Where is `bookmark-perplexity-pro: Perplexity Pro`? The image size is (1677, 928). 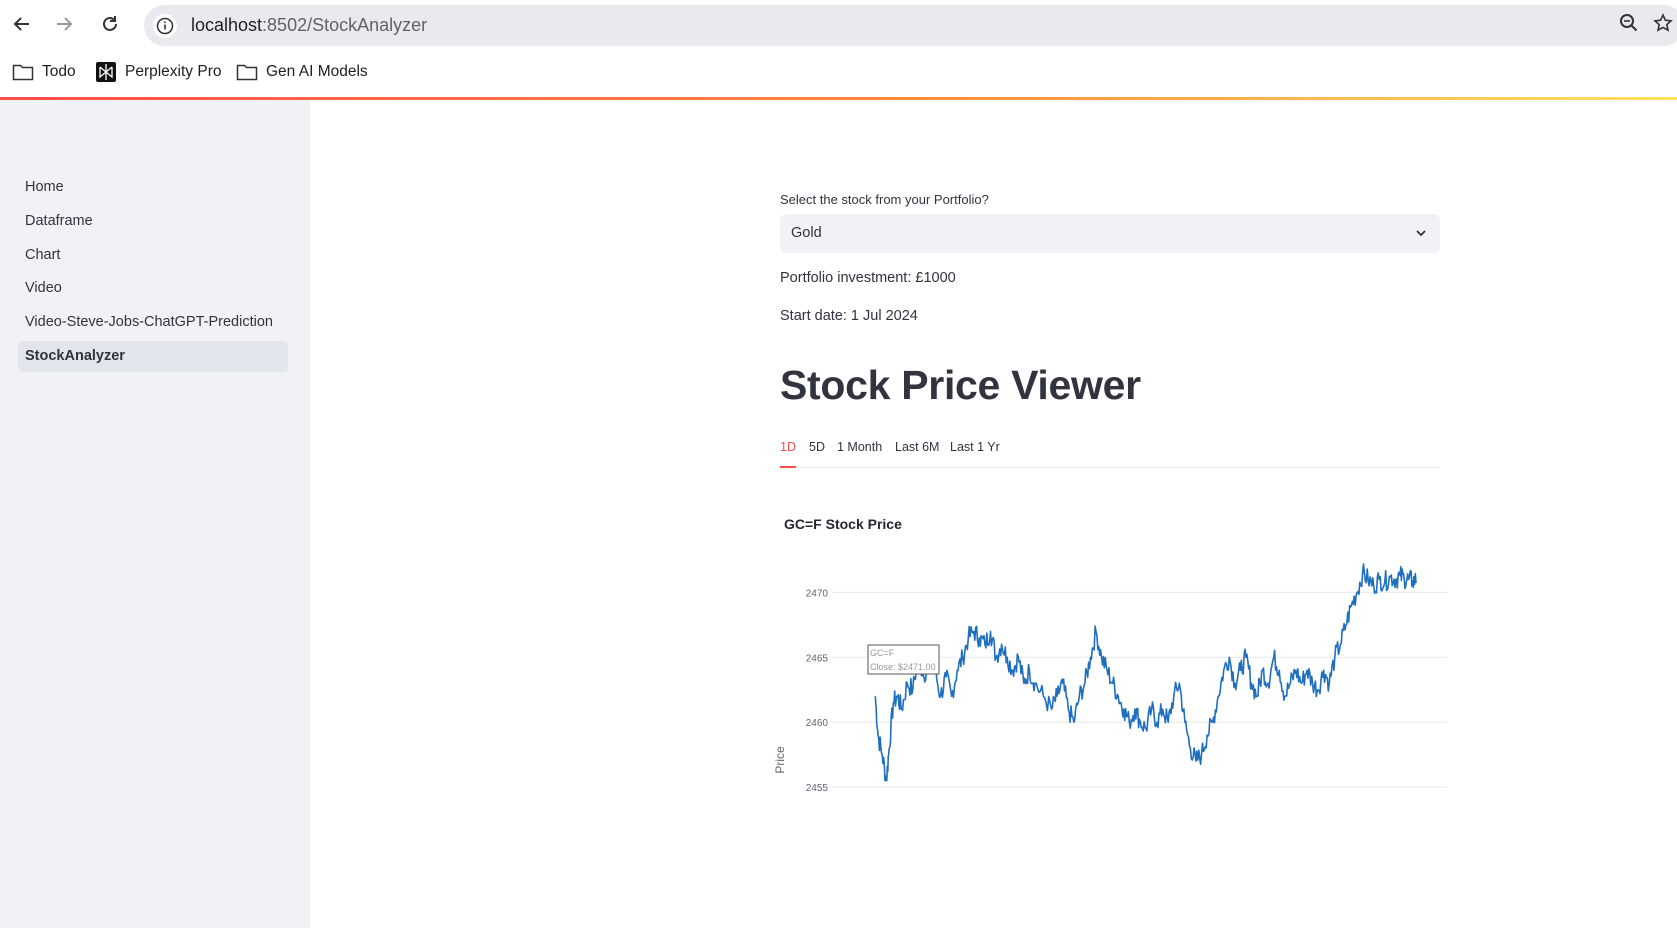
bookmark-perplexity-pro: Perplexity Pro is located at coordinates (158, 72).